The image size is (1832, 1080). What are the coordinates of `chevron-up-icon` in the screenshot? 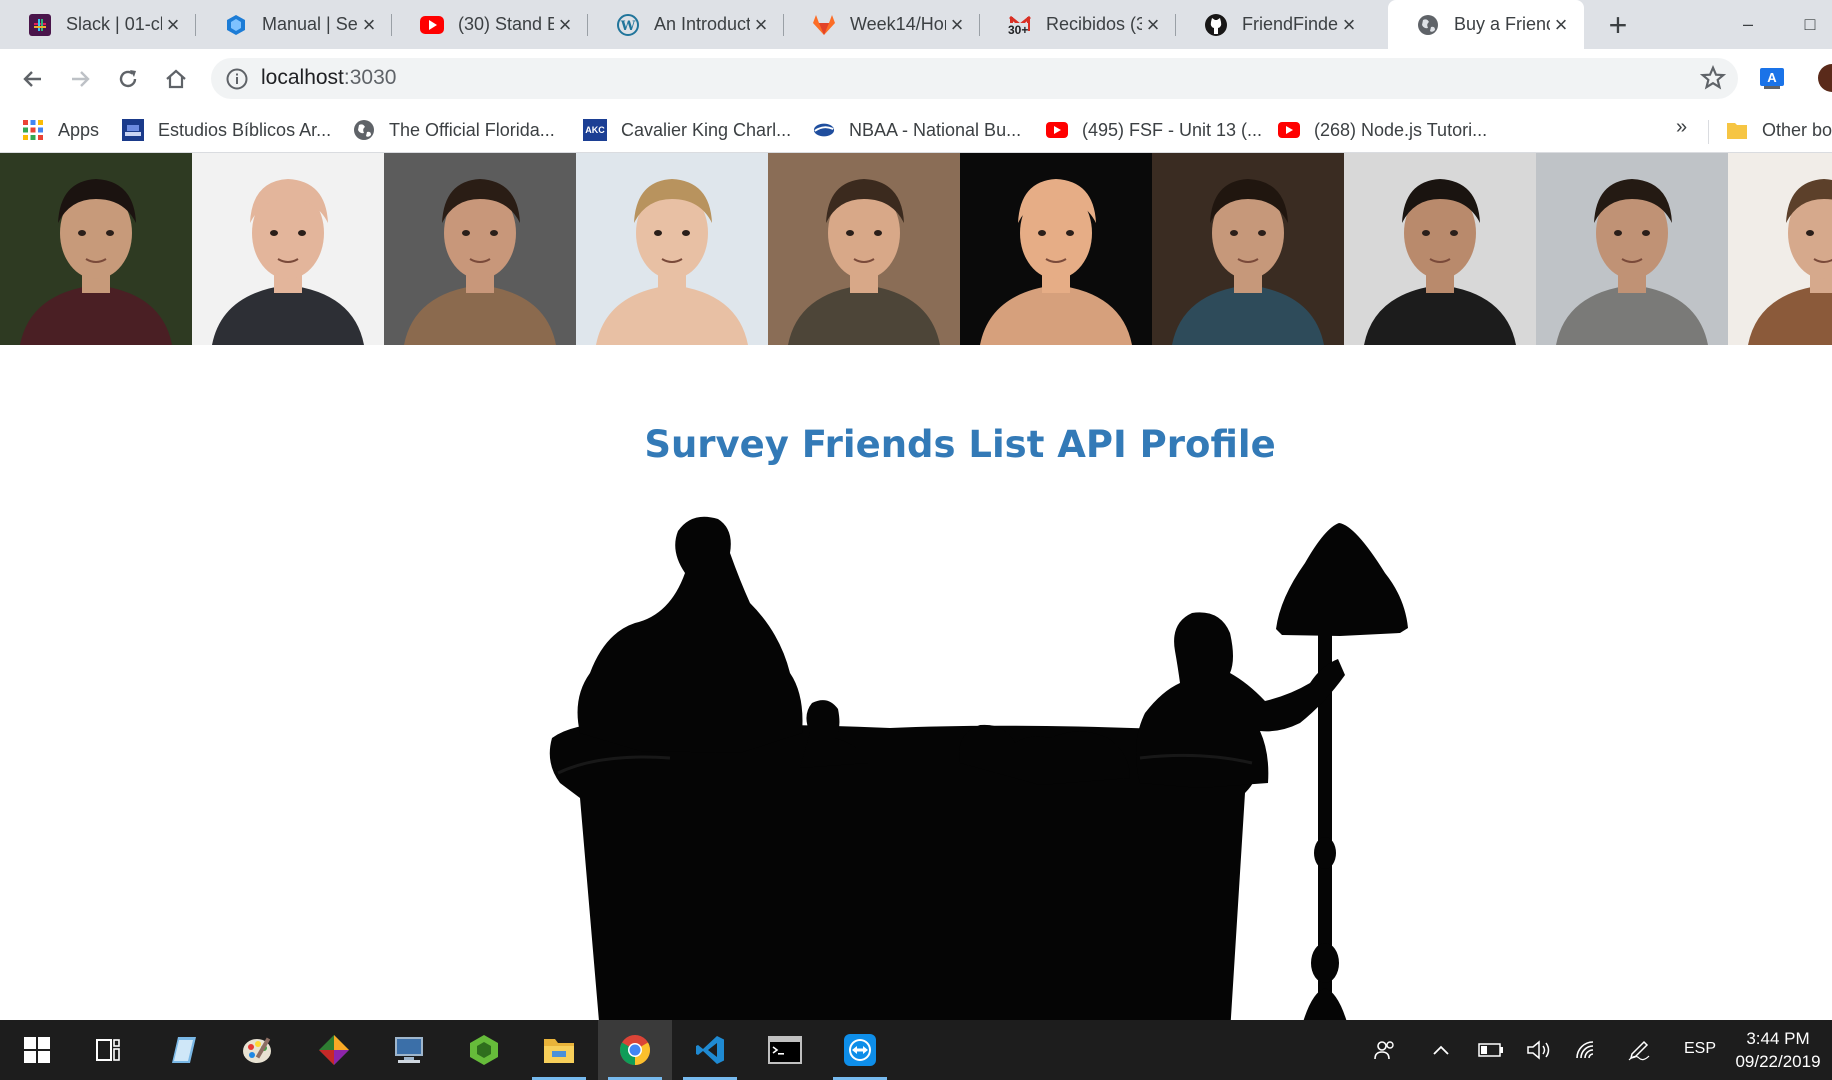 It's located at (1441, 1050).